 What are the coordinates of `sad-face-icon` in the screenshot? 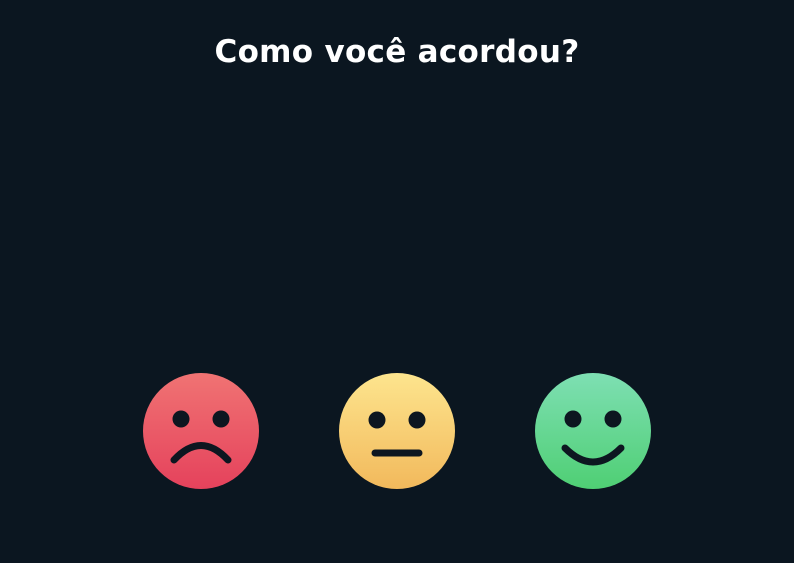 It's located at (201, 431).